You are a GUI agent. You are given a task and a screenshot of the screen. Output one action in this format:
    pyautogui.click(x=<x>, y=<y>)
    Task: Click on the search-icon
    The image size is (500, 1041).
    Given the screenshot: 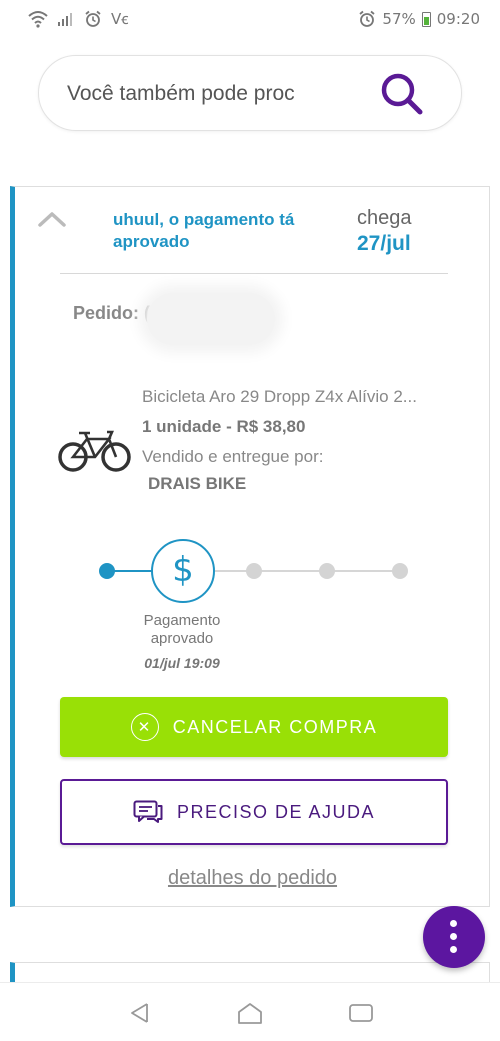 What is the action you would take?
    pyautogui.click(x=402, y=94)
    